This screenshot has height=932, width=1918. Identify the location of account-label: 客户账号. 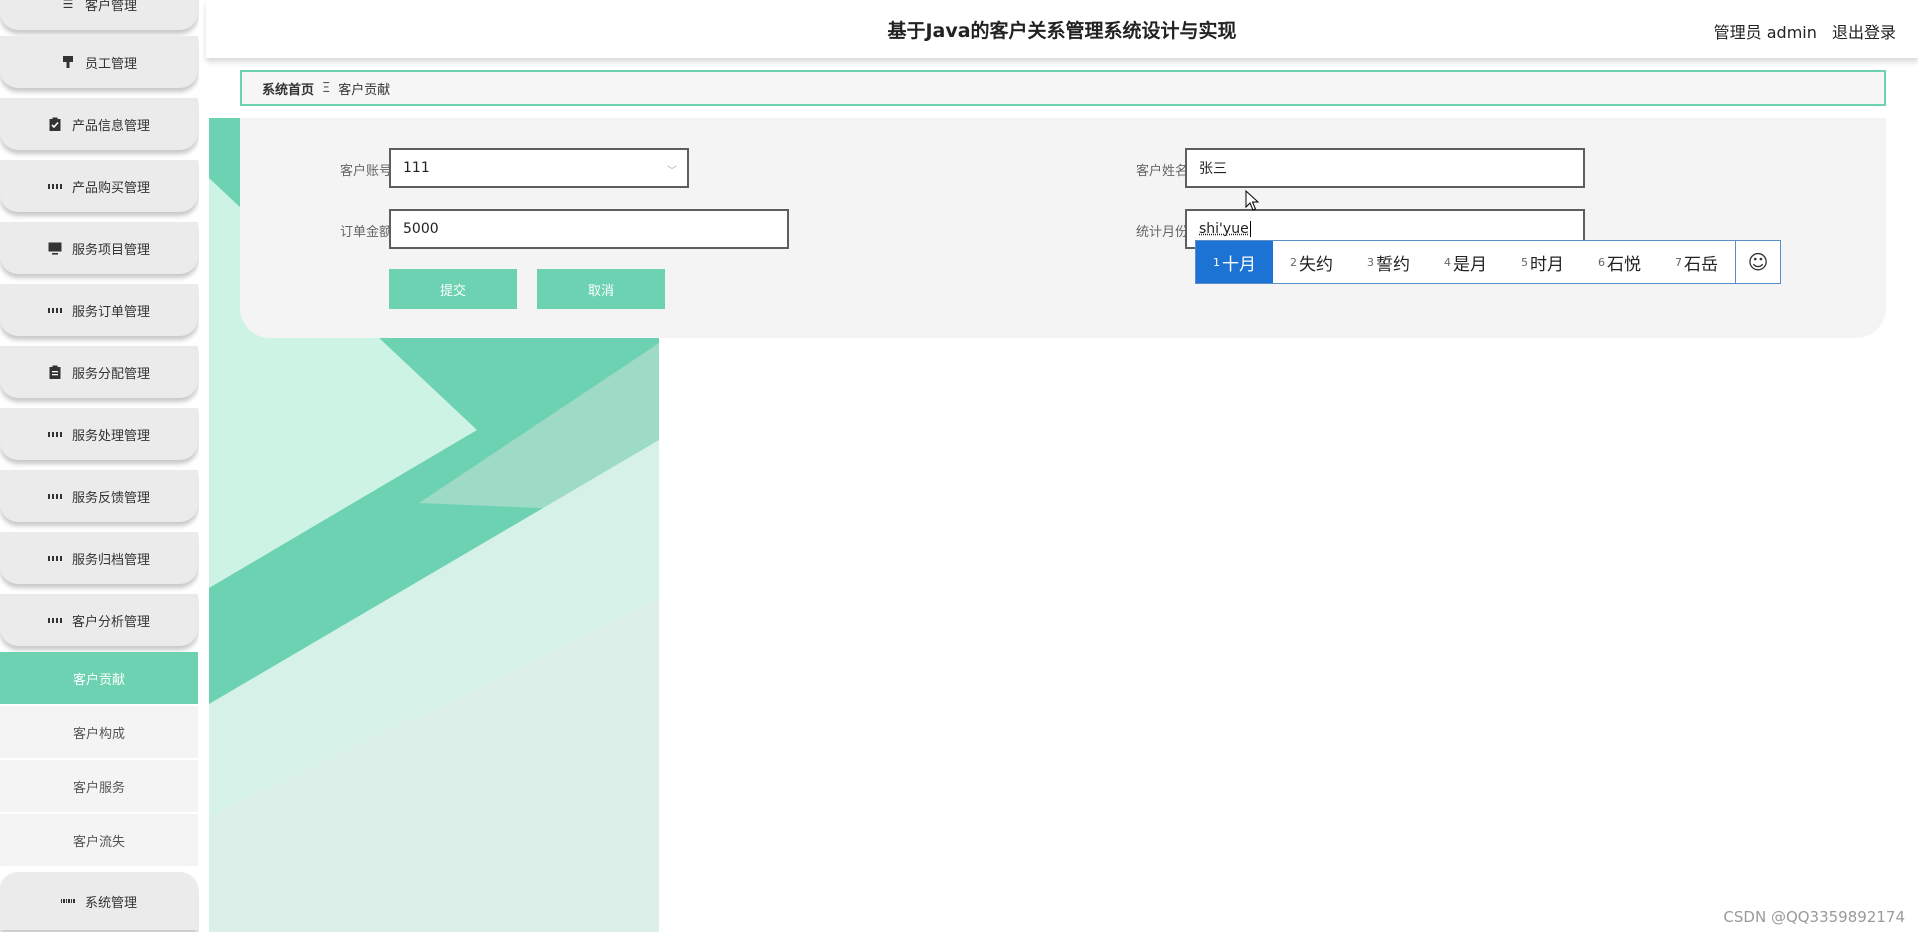
(365, 171).